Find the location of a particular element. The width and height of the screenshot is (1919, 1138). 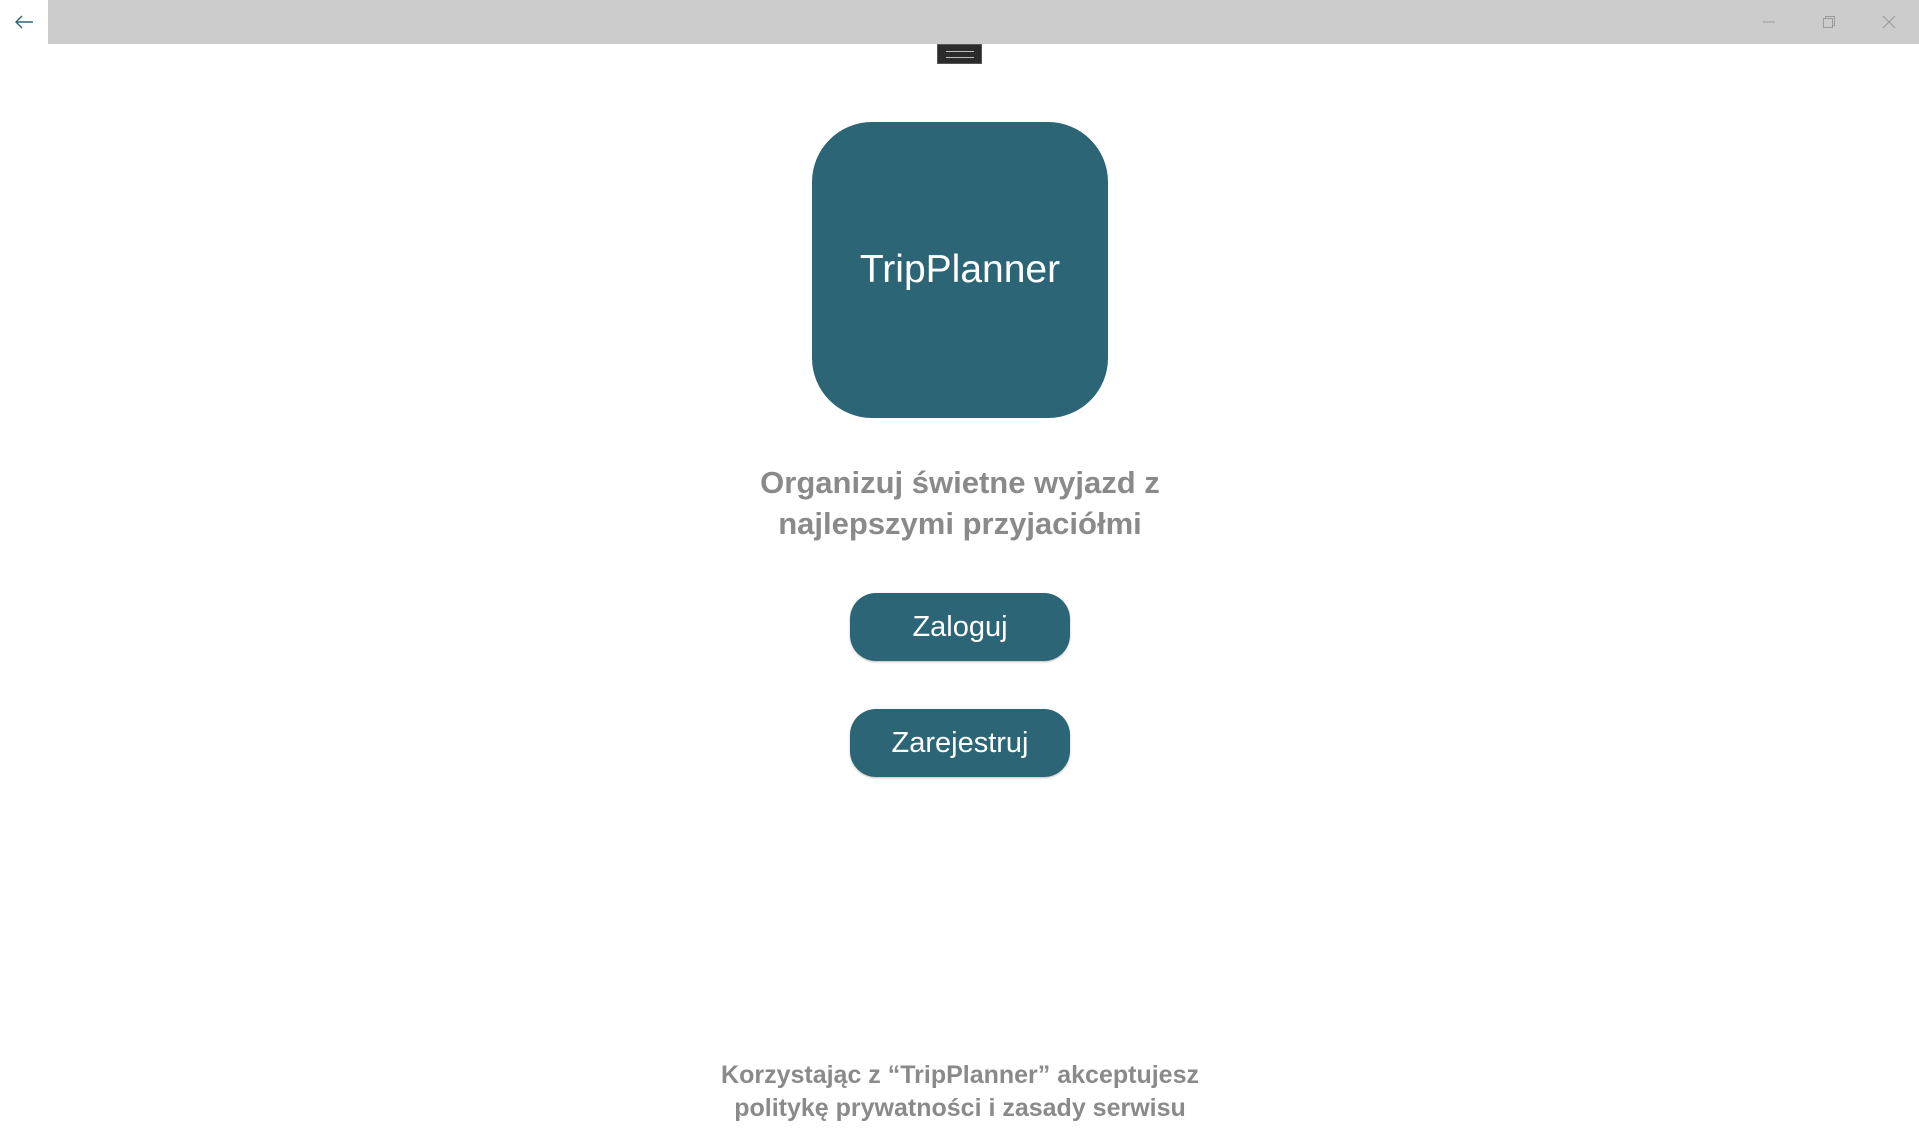

close-icon is located at coordinates (1889, 22).